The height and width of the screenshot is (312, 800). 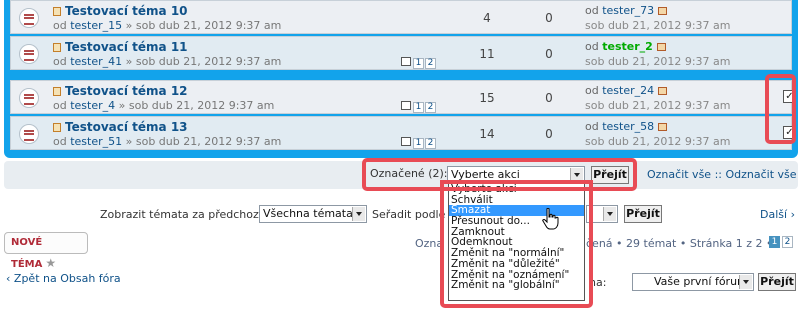 I want to click on last-post-author: tester_24, so click(x=628, y=90).